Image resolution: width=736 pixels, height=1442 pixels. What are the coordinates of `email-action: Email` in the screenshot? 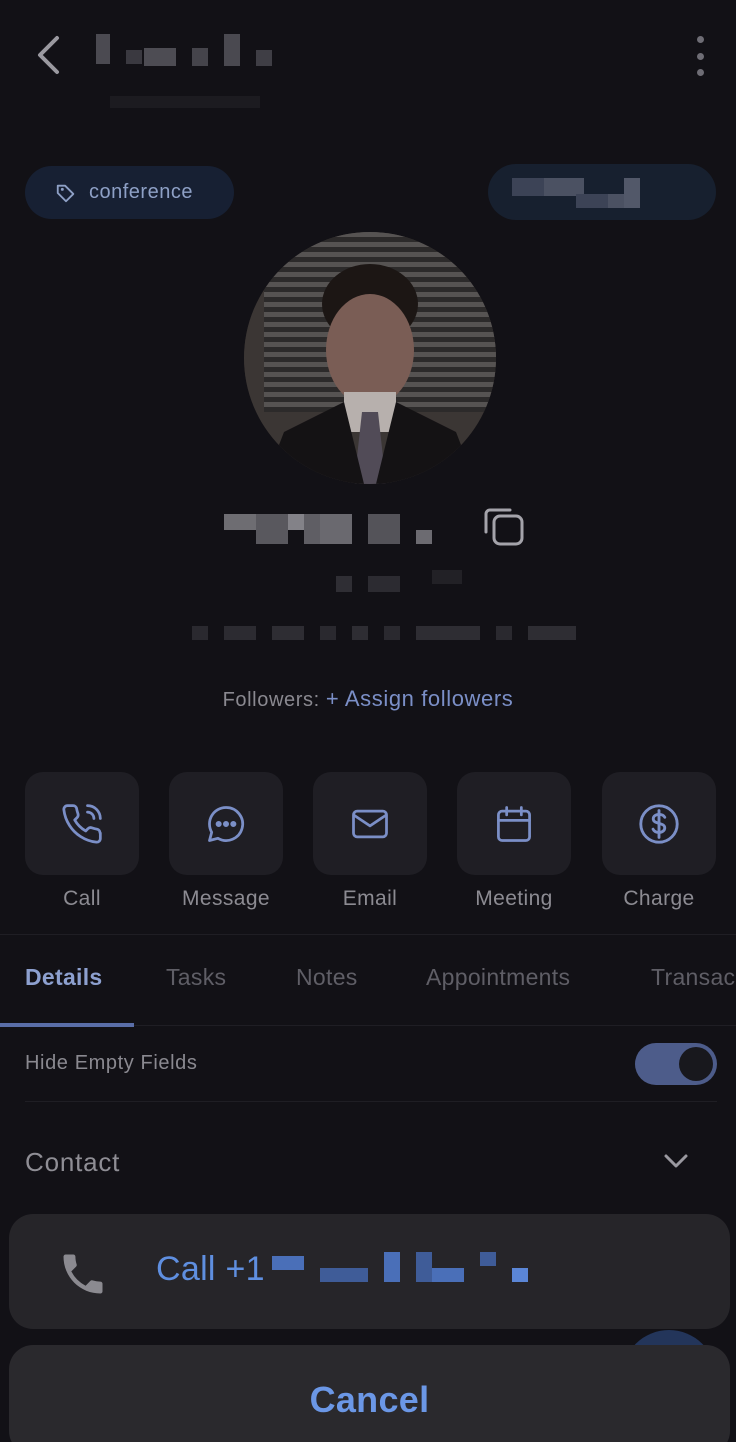 It's located at (370, 841).